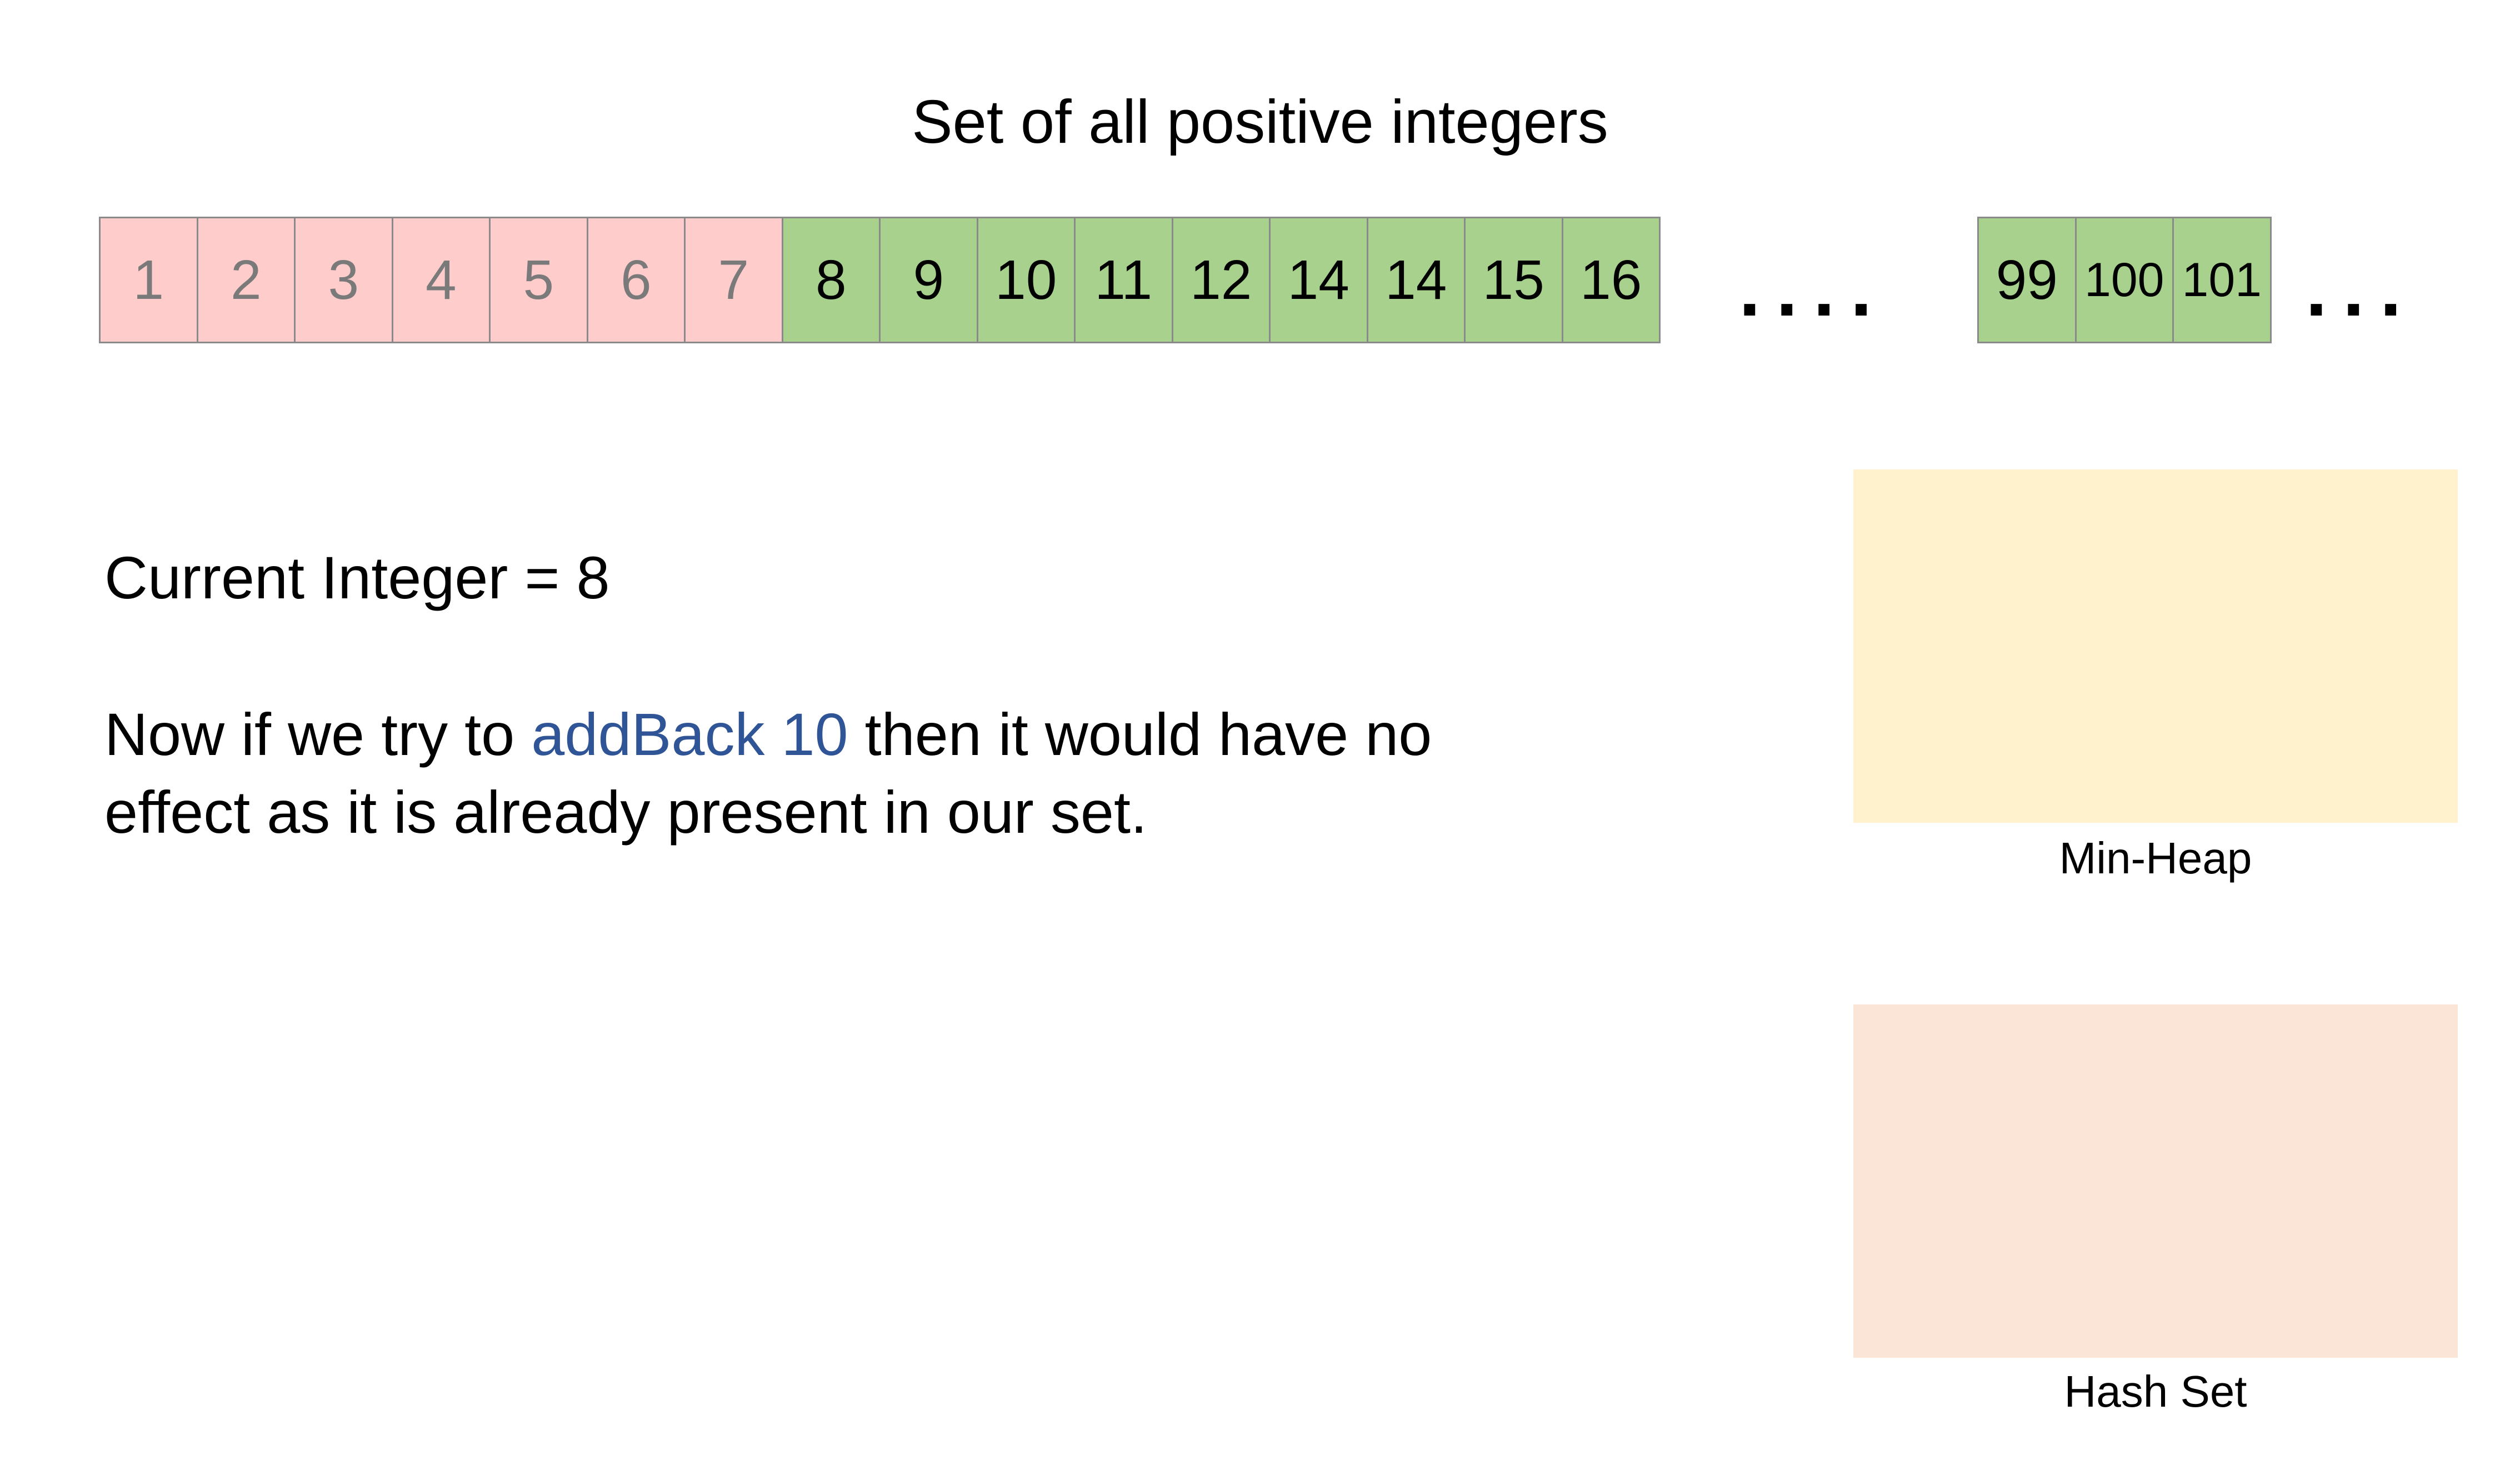 The height and width of the screenshot is (1470, 2520). What do you see at coordinates (1140, 735) in the screenshot?
I see `explanation-after: then it would have no` at bounding box center [1140, 735].